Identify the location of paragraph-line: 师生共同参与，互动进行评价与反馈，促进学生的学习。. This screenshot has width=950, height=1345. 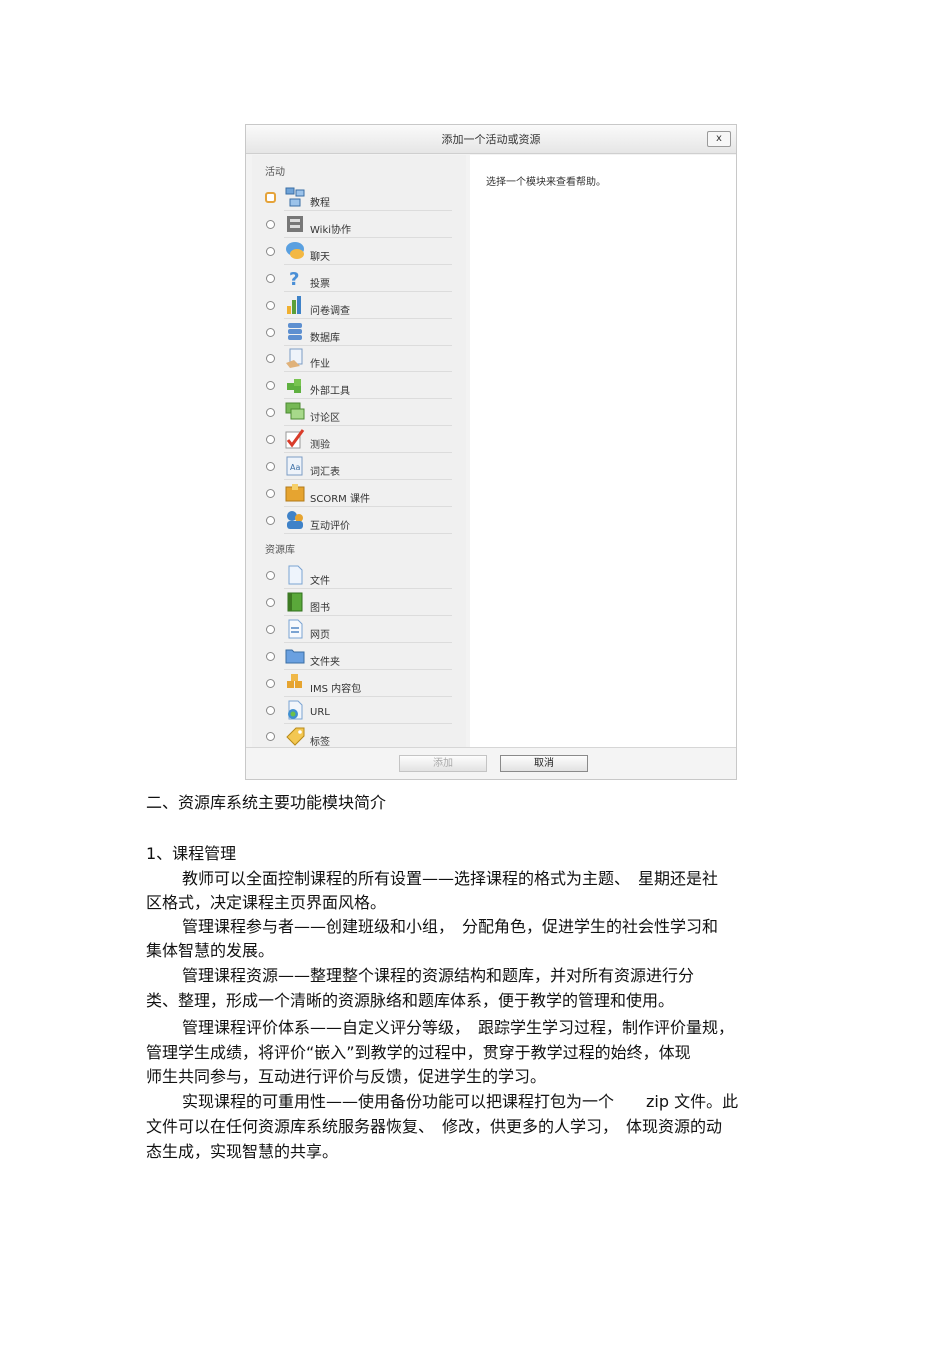
(346, 1076).